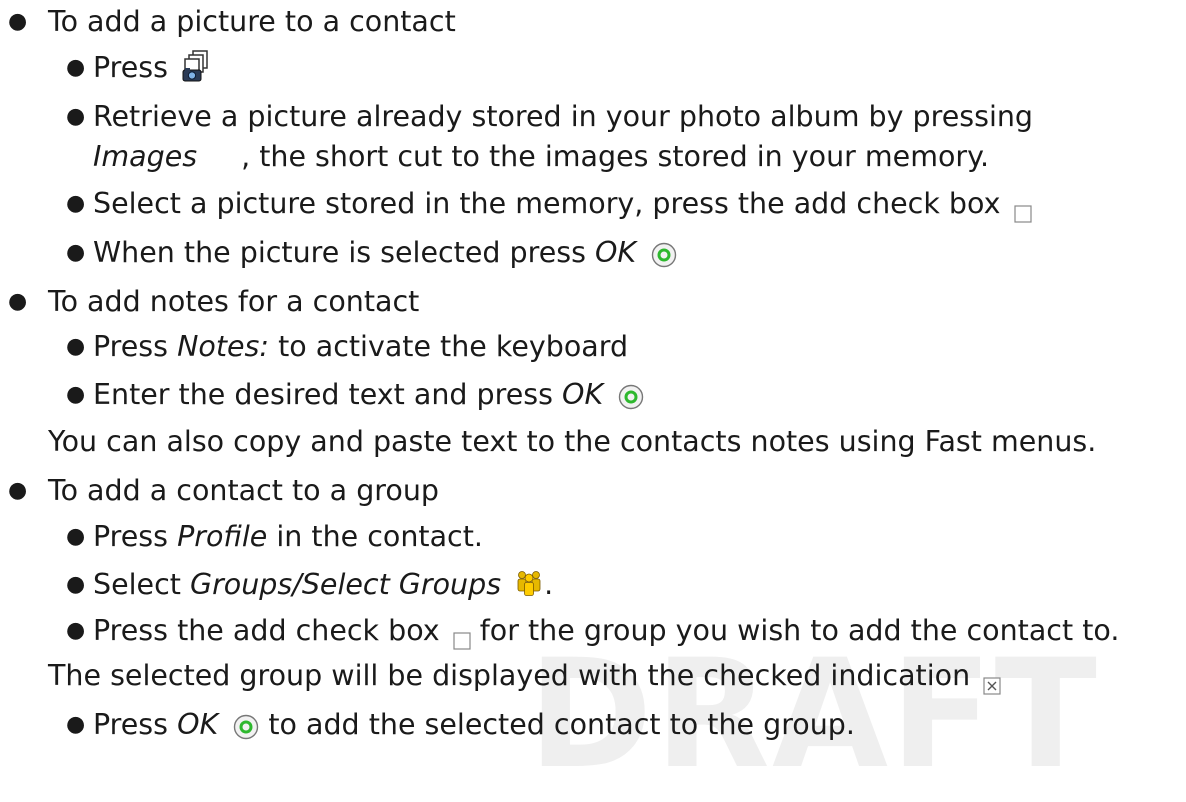 This screenshot has height=802, width=1186. What do you see at coordinates (549, 584) in the screenshot?
I see `text-period: .` at bounding box center [549, 584].